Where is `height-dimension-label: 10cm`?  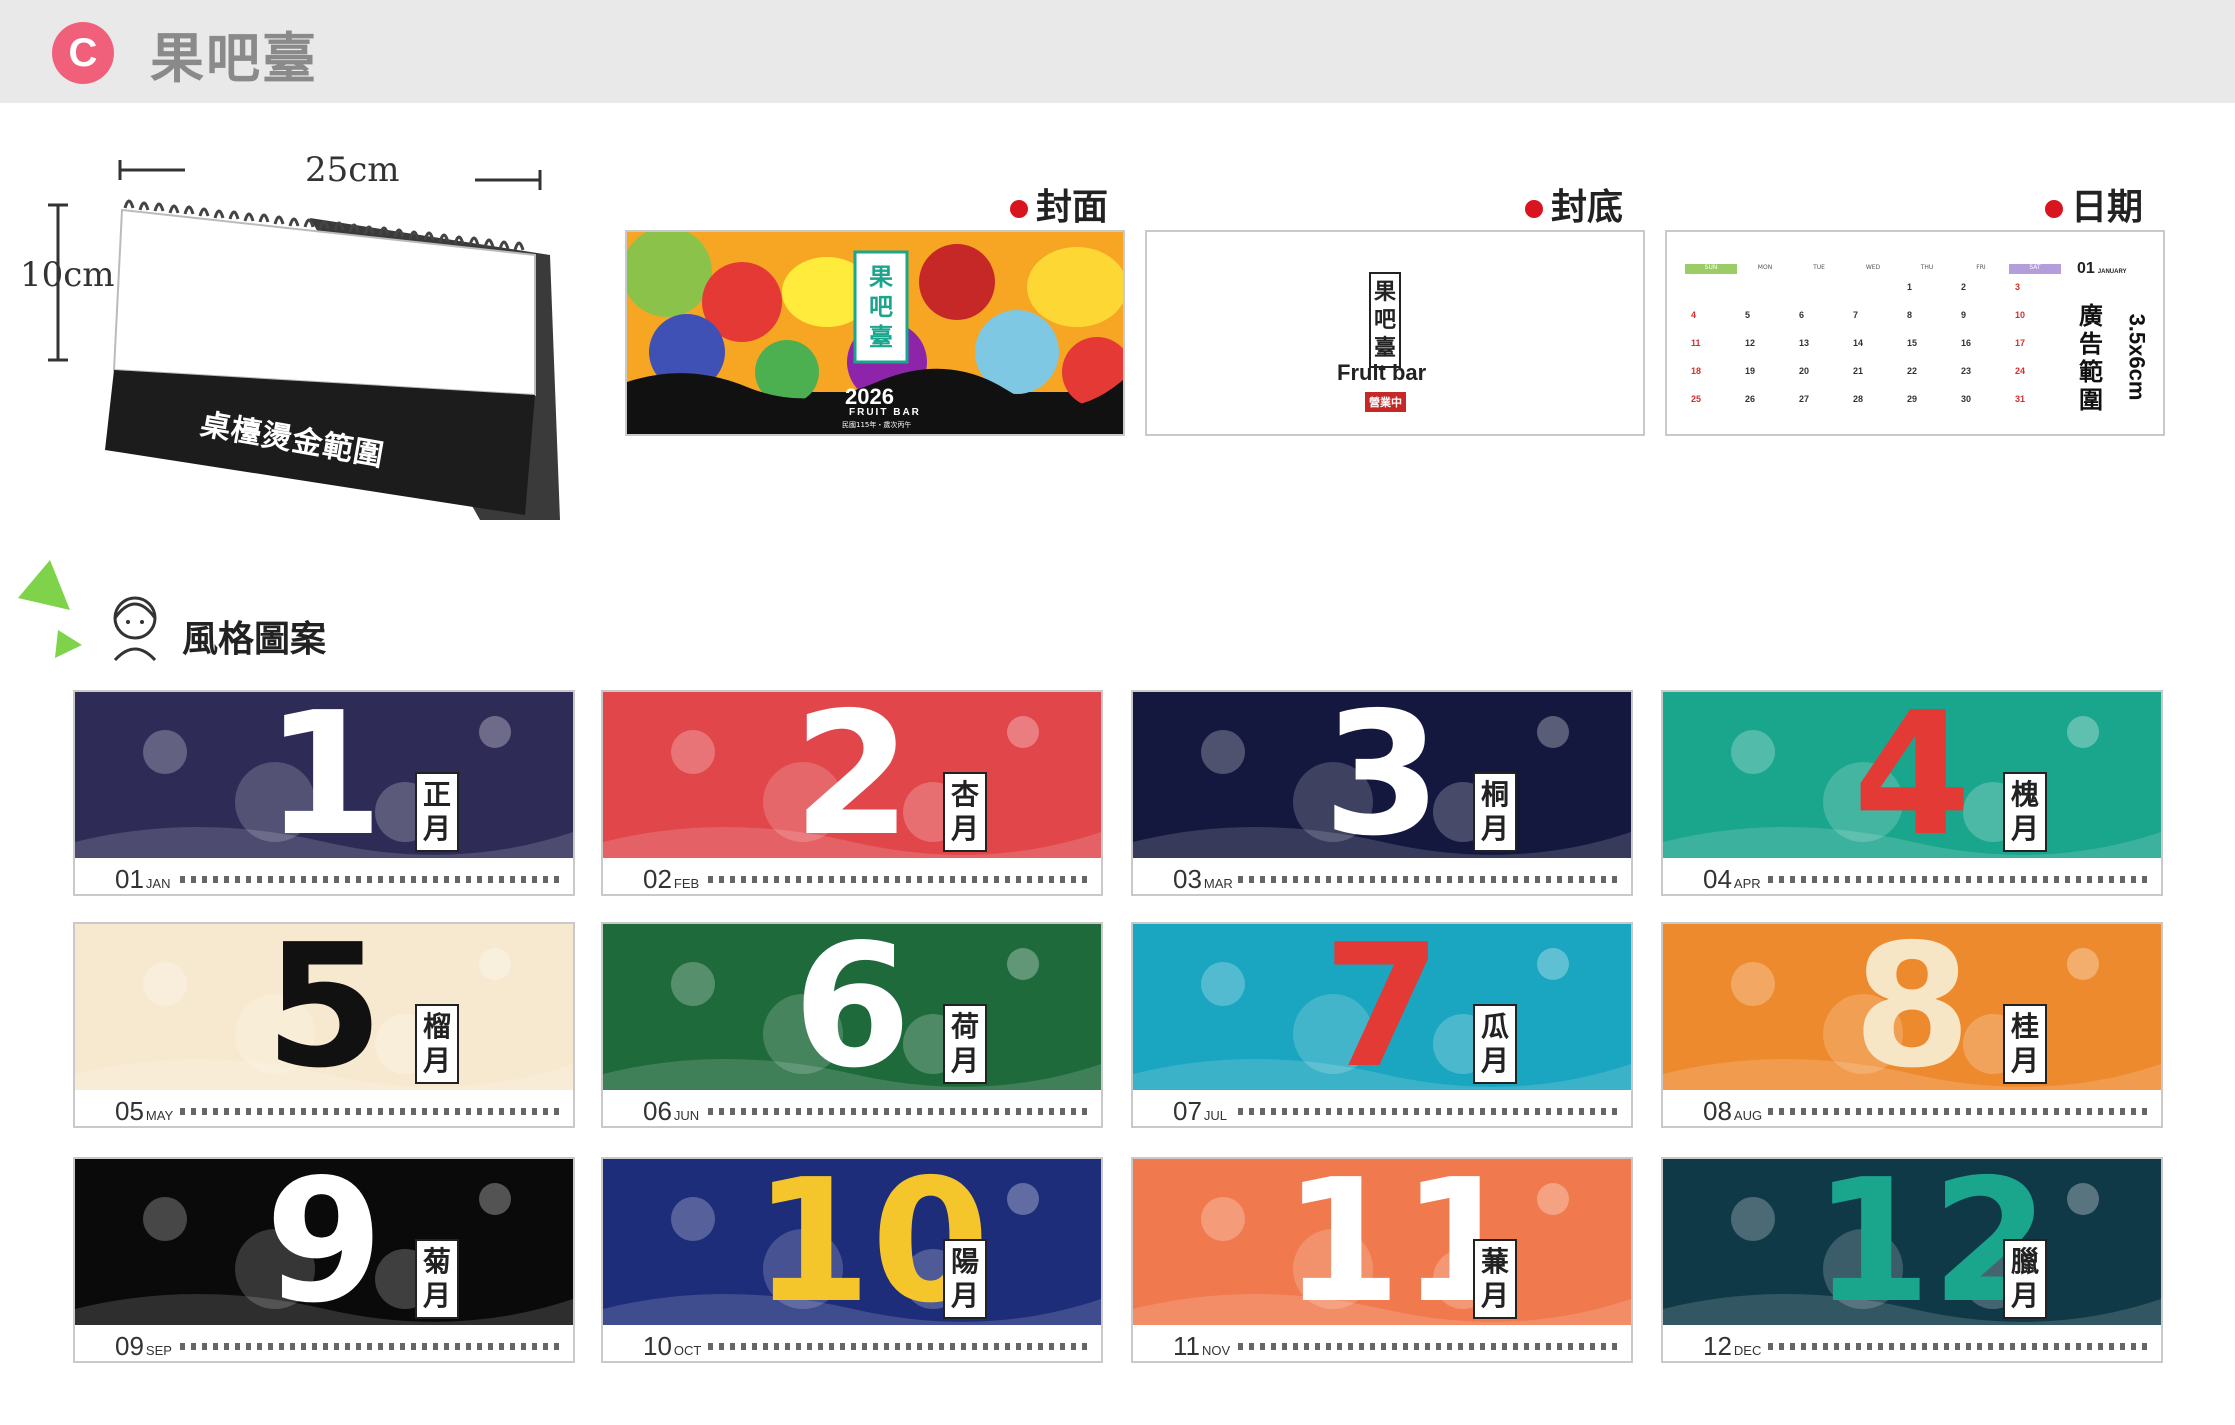 height-dimension-label: 10cm is located at coordinates (67, 275).